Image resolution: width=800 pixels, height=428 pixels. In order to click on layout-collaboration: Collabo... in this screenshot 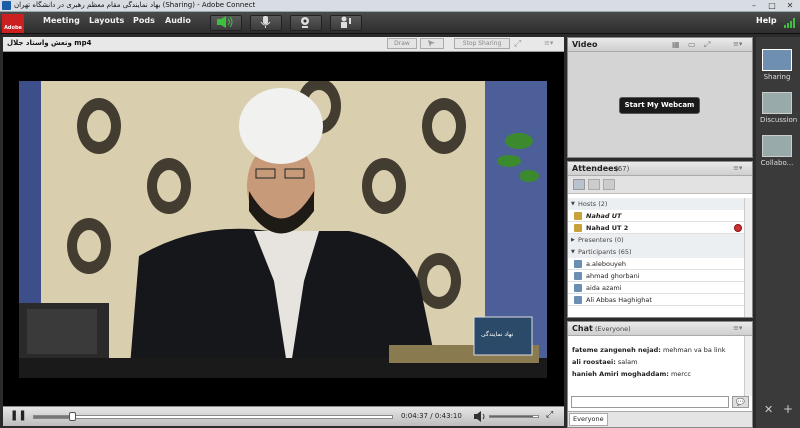, I will do `click(777, 151)`.